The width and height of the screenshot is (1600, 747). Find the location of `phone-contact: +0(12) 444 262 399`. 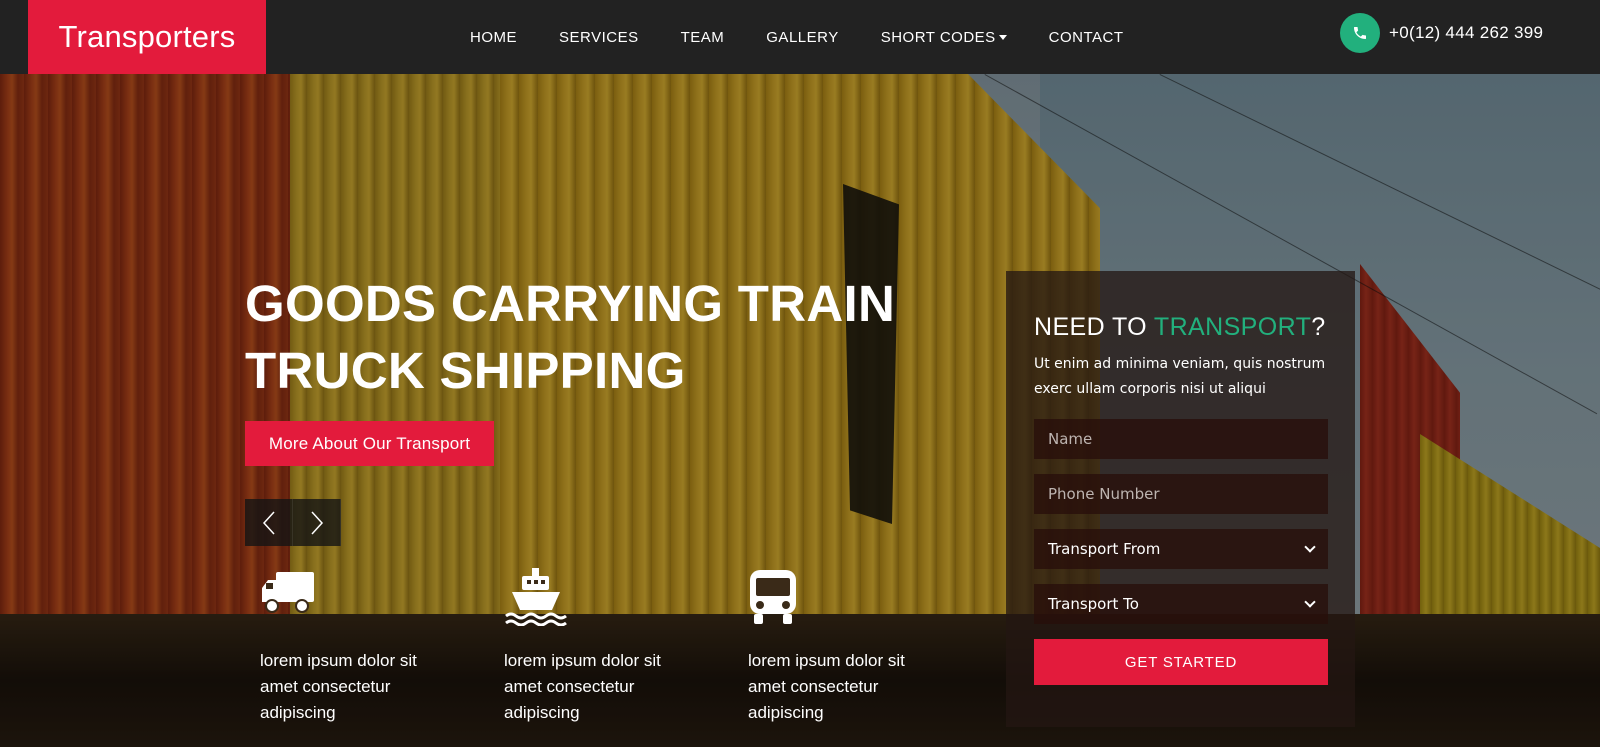

phone-contact: +0(12) 444 262 399 is located at coordinates (1441, 33).